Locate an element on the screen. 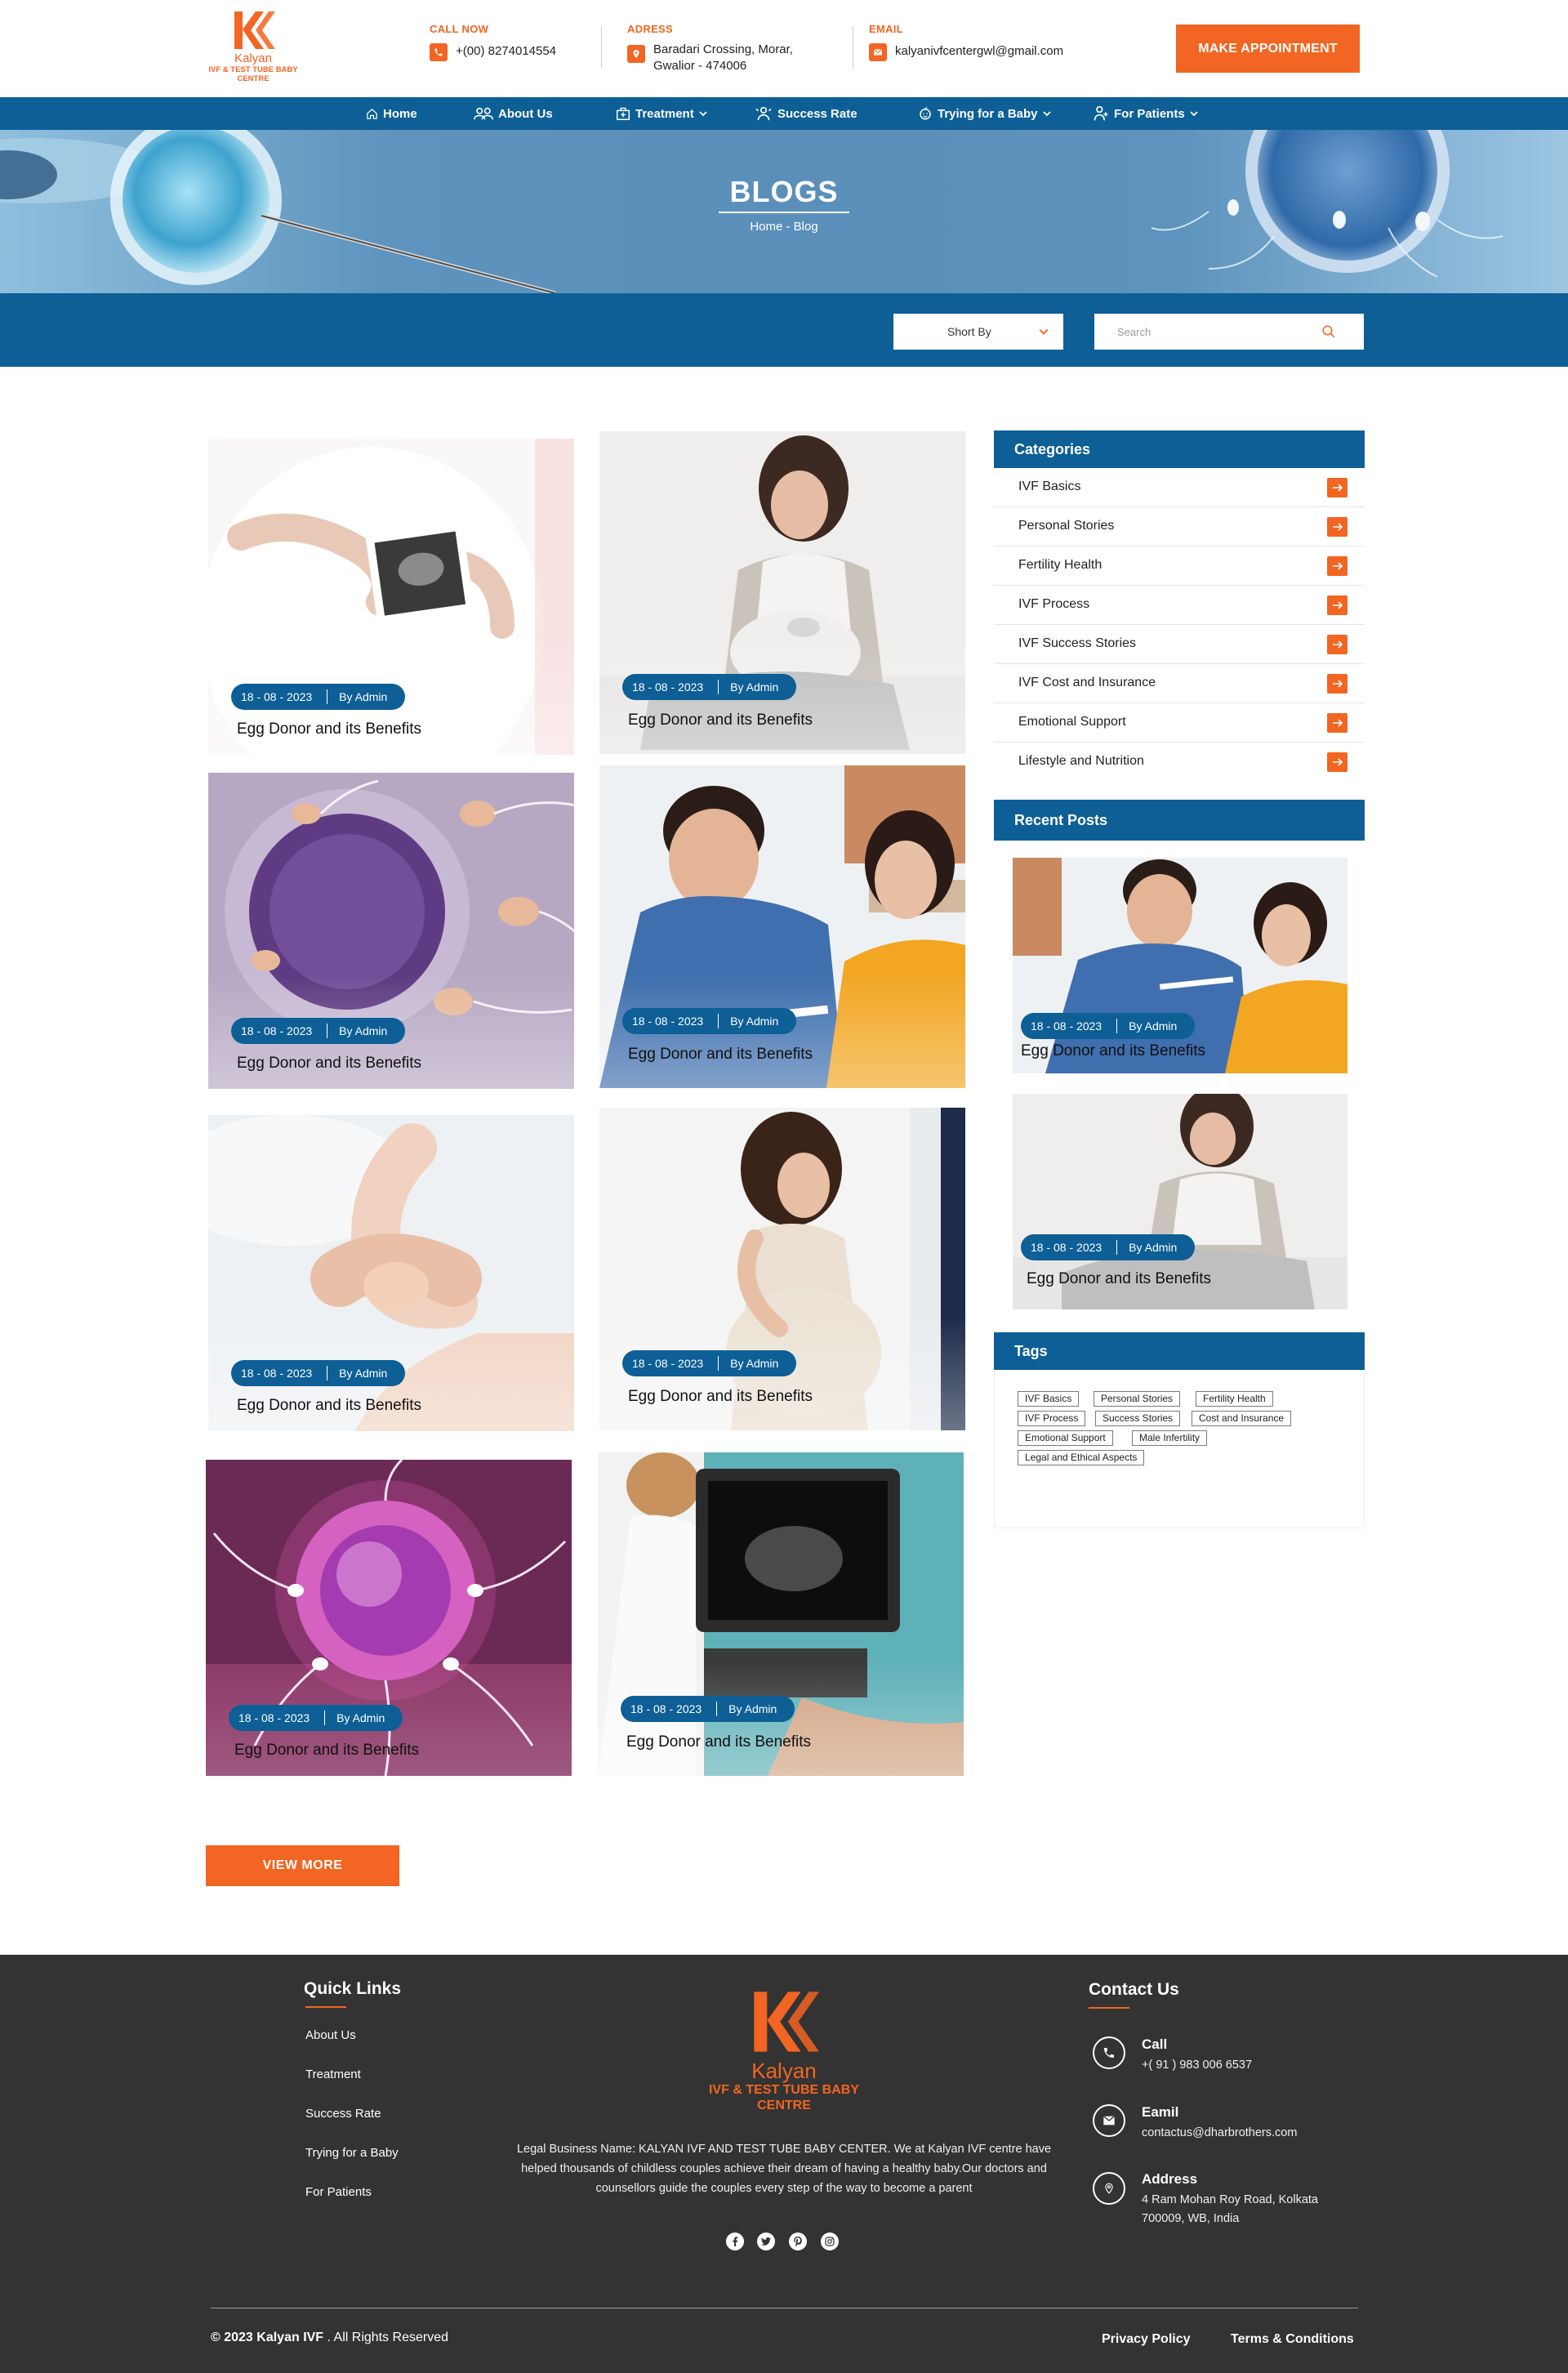 The width and height of the screenshot is (1568, 2373). chevron-down-icon is located at coordinates (1046, 114).